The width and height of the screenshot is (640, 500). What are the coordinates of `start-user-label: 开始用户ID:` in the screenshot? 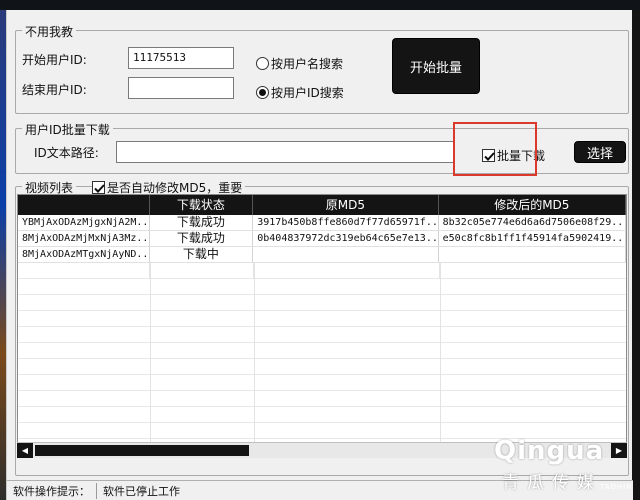 It's located at (54, 60).